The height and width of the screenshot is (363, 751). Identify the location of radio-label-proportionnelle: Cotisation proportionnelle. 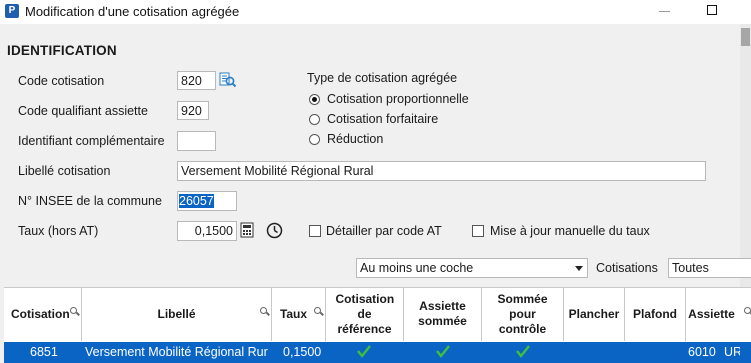
(398, 99).